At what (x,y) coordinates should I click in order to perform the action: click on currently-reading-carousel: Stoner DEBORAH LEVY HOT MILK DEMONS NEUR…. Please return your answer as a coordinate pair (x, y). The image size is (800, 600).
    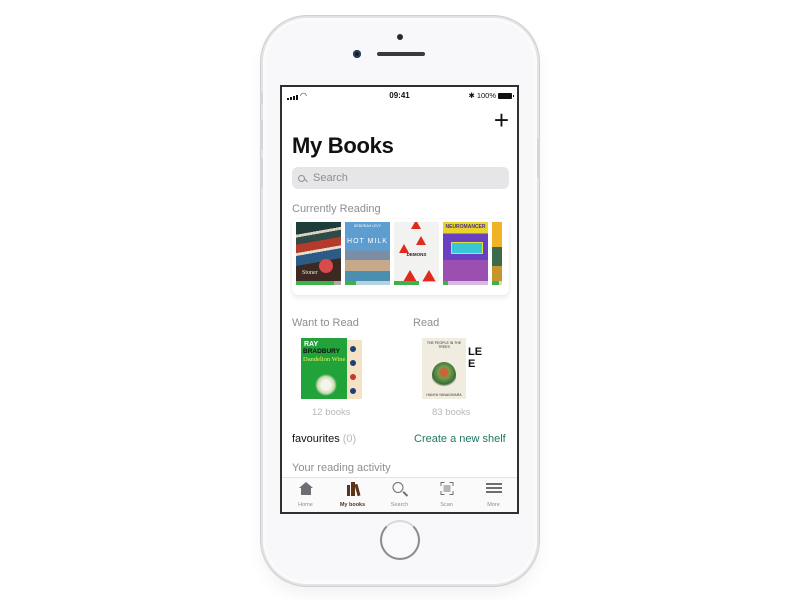
    Looking at the image, I should click on (399, 253).